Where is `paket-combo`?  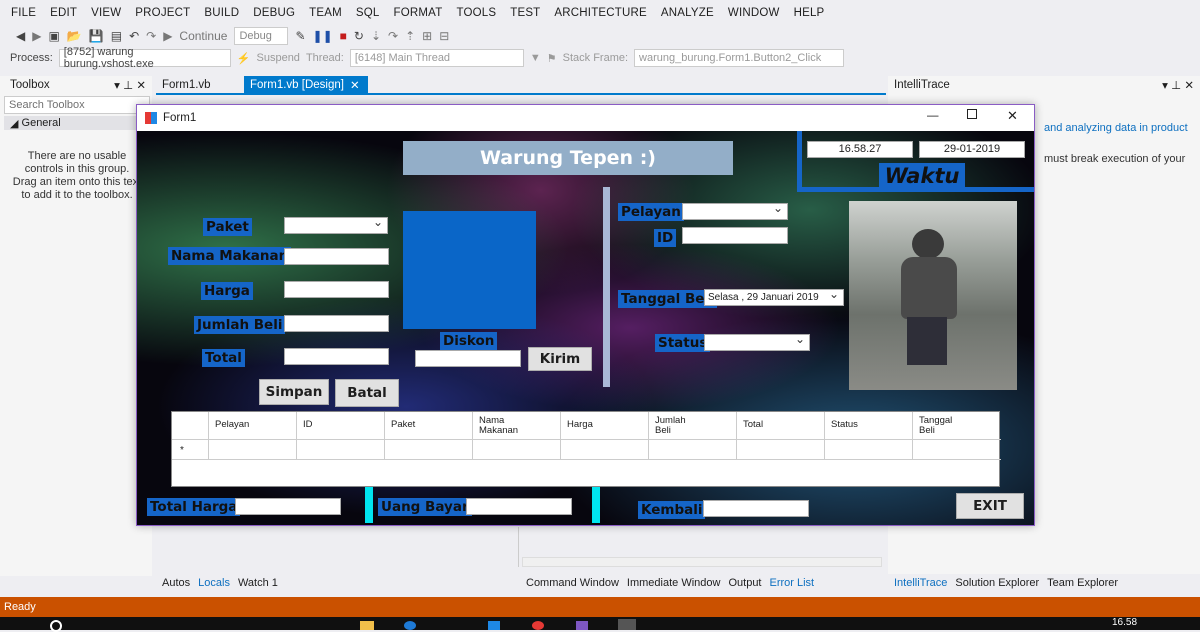
paket-combo is located at coordinates (336, 224).